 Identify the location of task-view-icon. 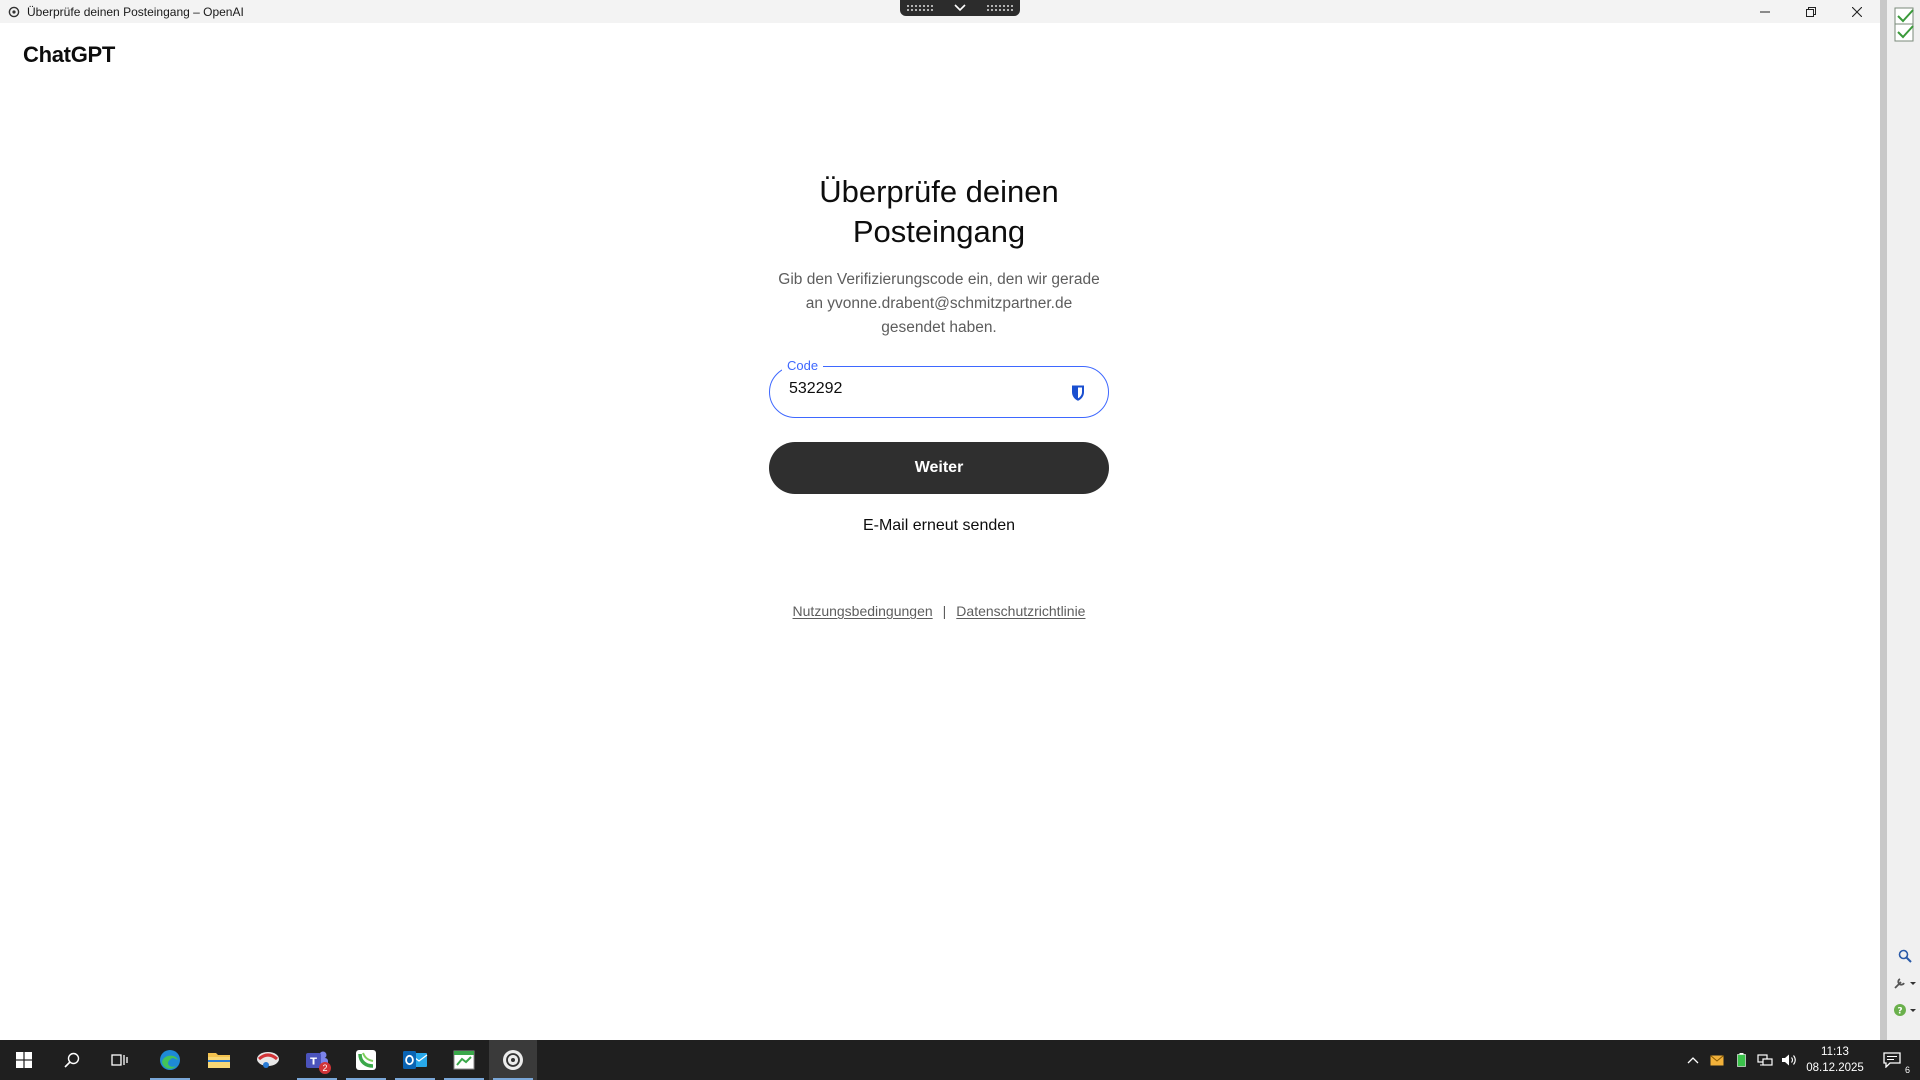
(119, 1060).